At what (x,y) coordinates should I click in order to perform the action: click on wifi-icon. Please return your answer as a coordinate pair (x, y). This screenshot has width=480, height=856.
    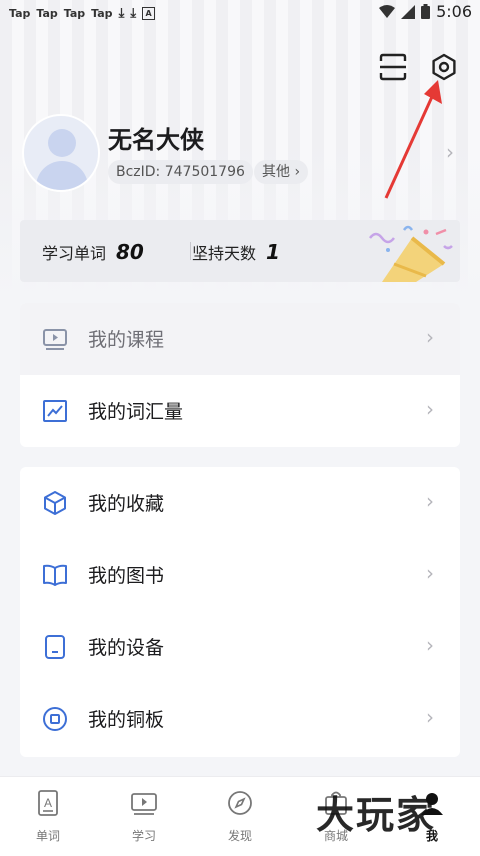
    Looking at the image, I should click on (387, 11).